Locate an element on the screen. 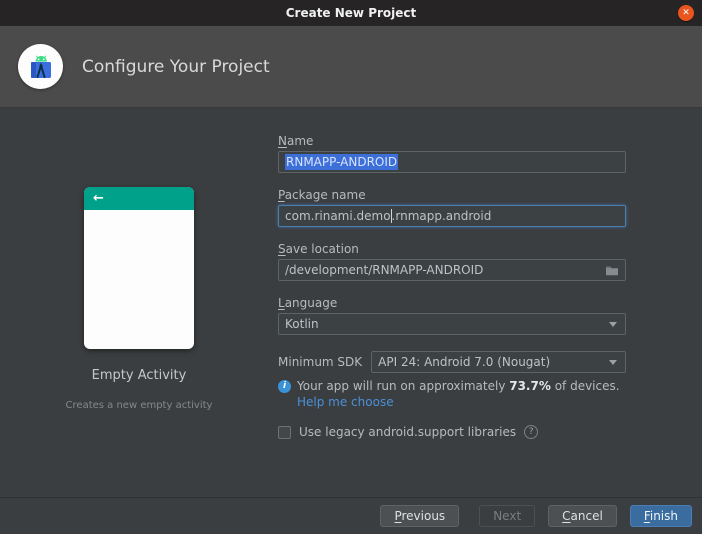 The image size is (702, 534). android-studio-logo-icon is located at coordinates (40, 66).